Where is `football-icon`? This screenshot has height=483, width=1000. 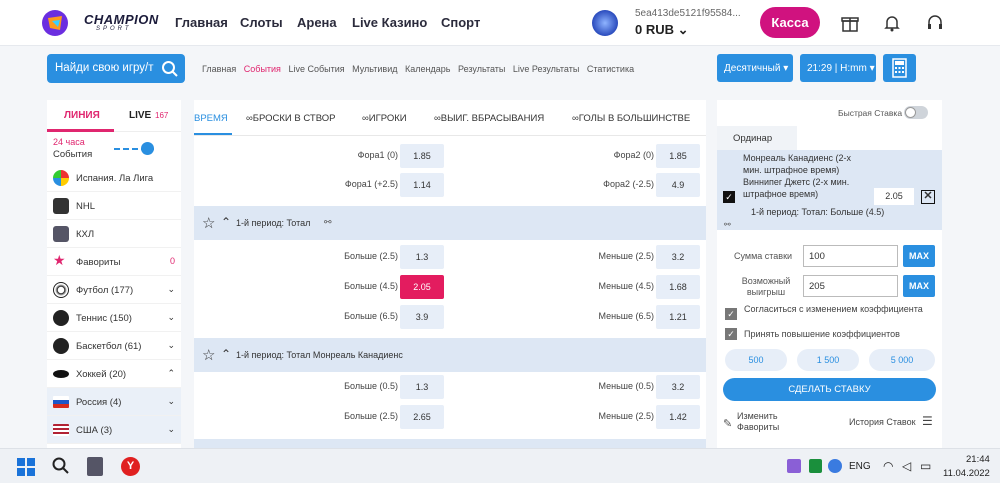
football-icon is located at coordinates (61, 290).